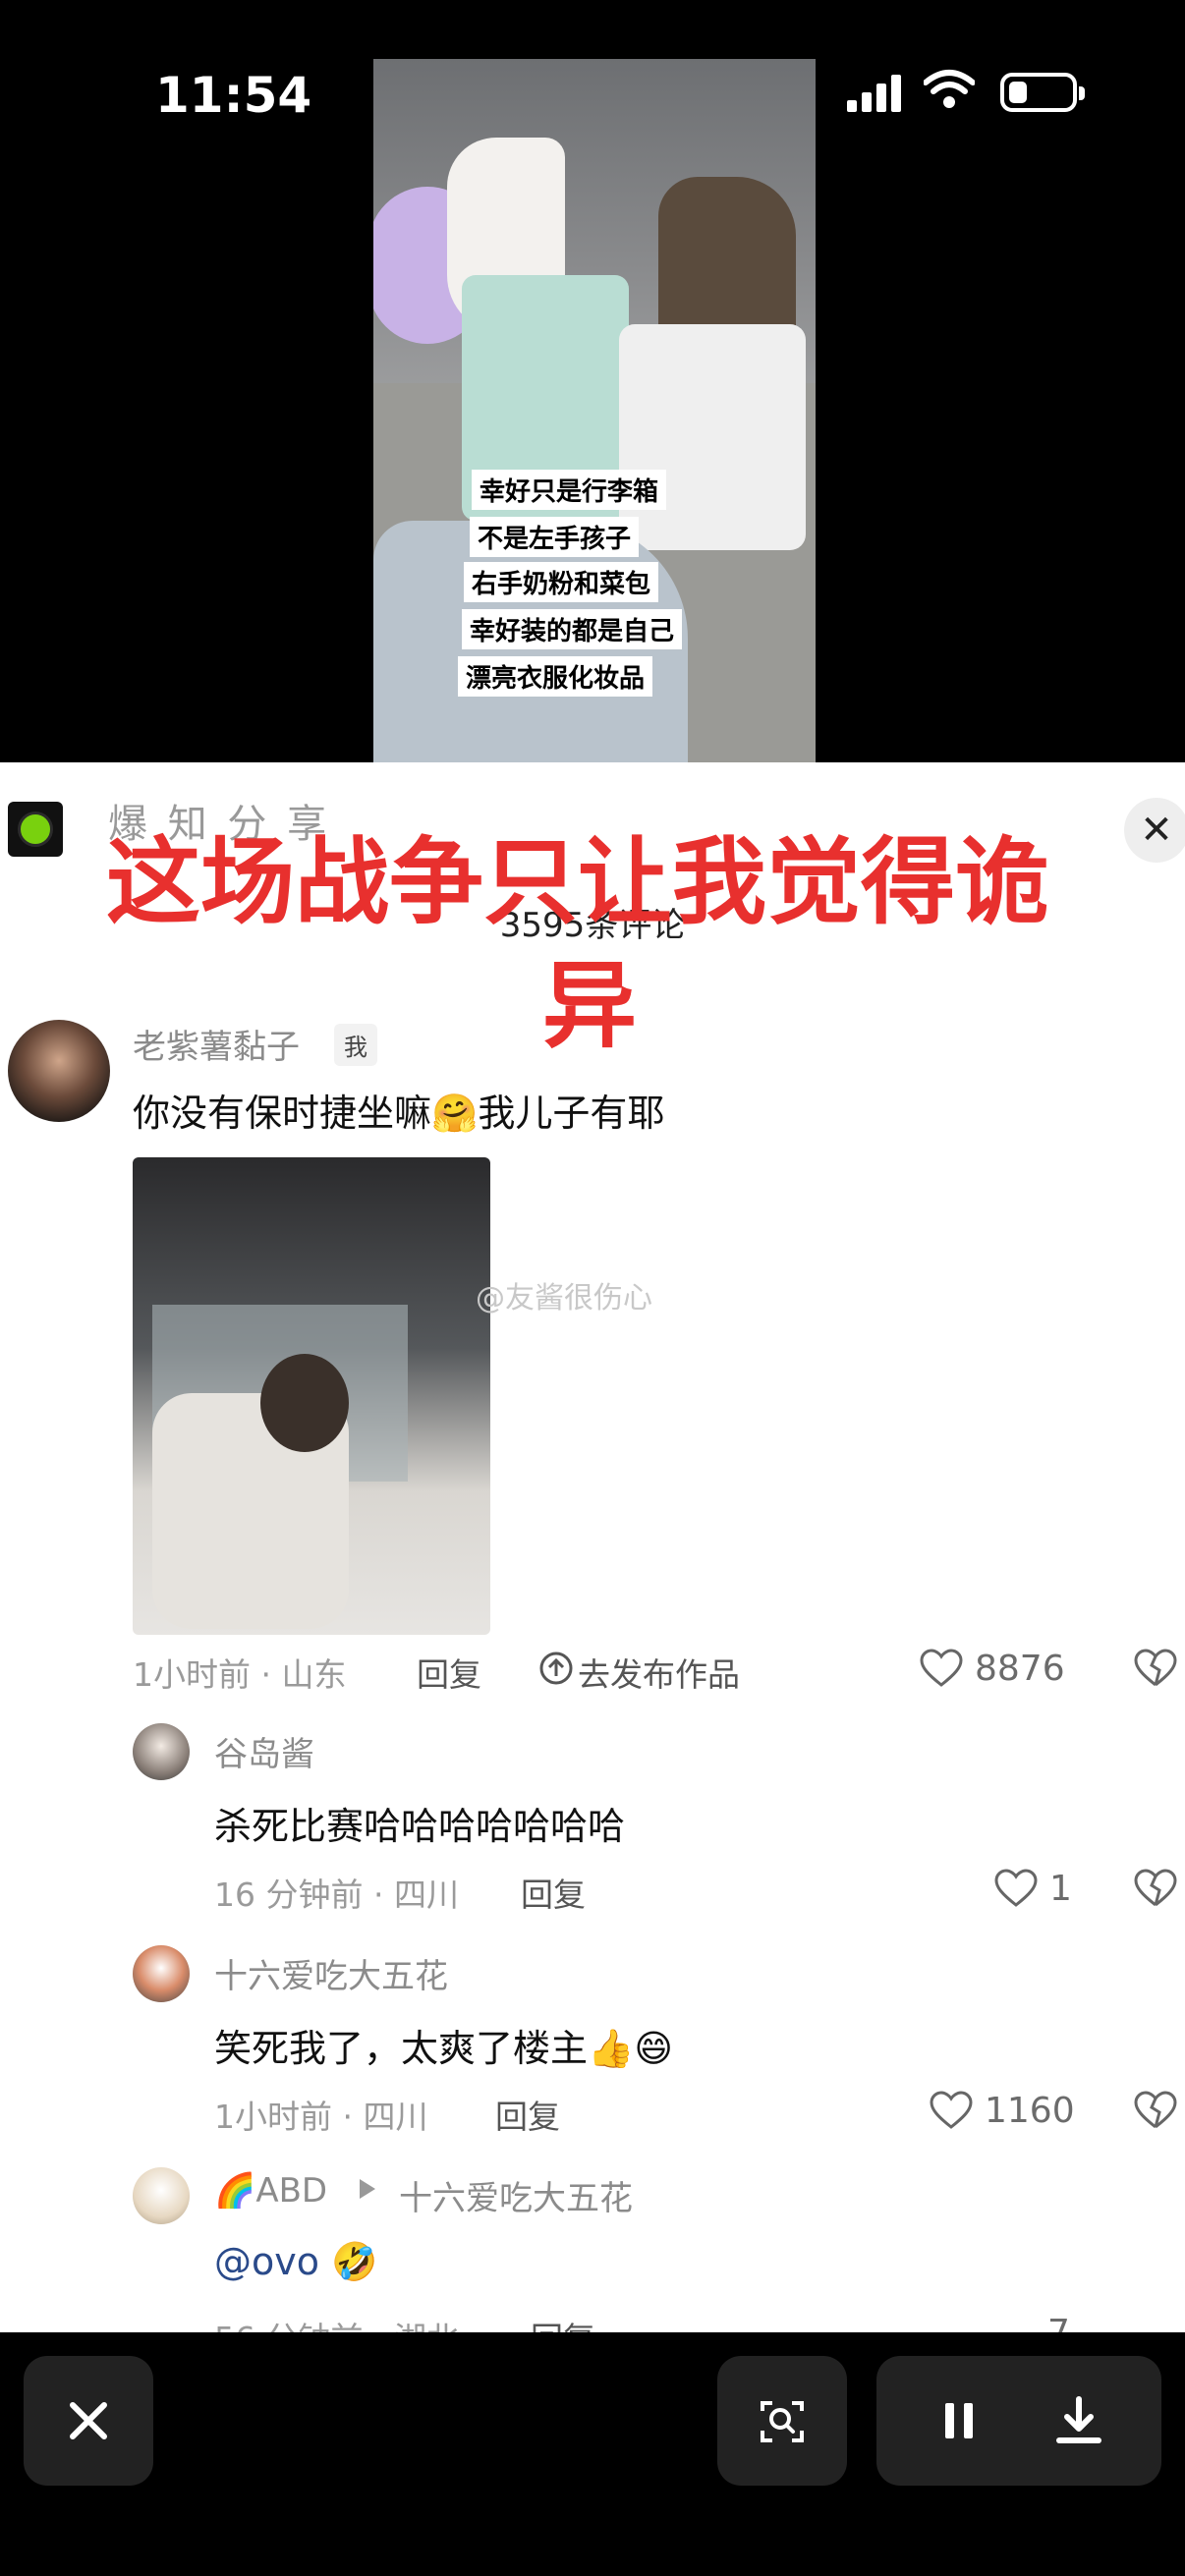 This screenshot has width=1185, height=2576. What do you see at coordinates (444, 2048) in the screenshot?
I see `comment-text: 笑死我了，太爽了楼主👍😄` at bounding box center [444, 2048].